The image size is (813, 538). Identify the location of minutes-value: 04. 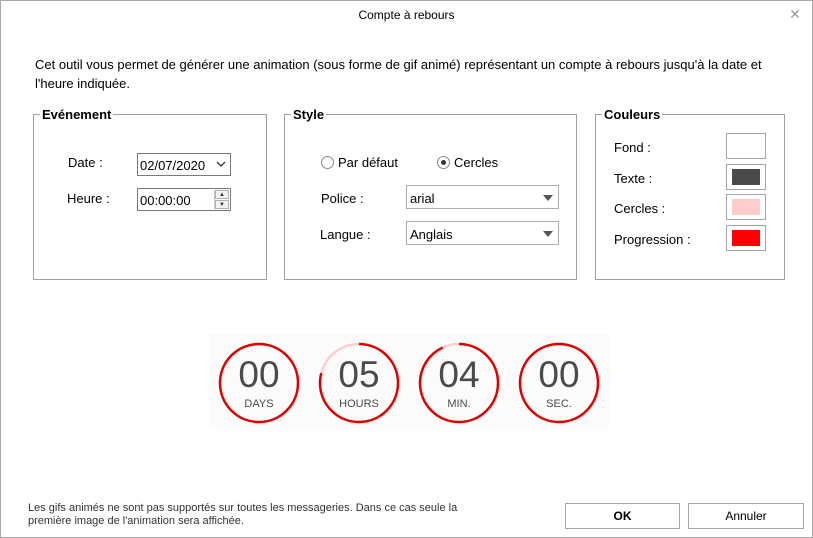
(459, 374).